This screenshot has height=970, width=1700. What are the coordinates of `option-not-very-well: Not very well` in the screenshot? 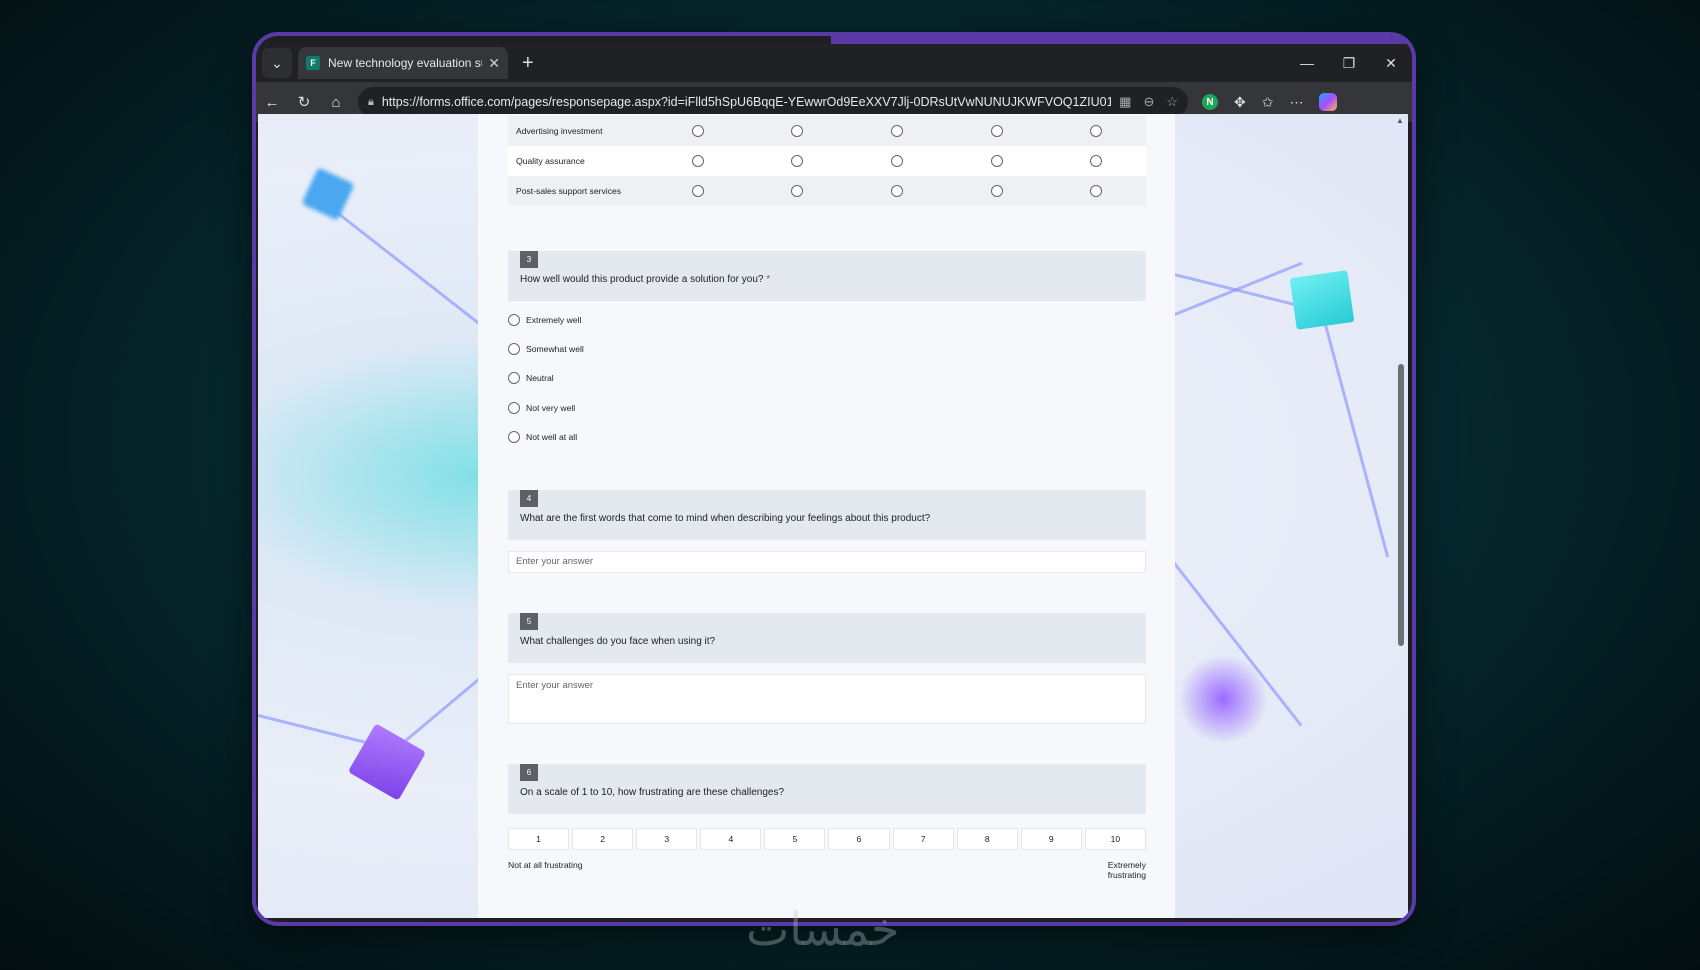 It's located at (541, 408).